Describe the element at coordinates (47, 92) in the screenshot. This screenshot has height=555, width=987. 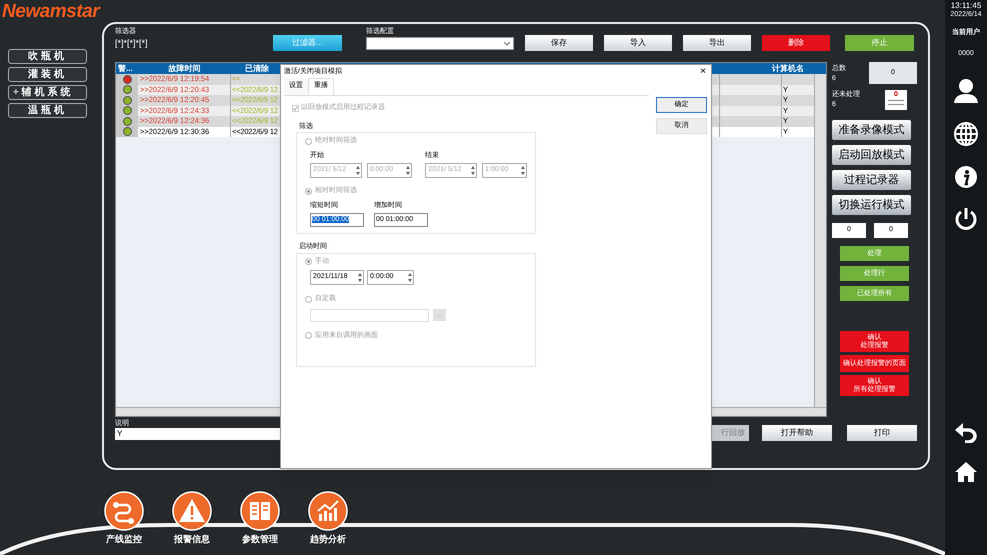
I see `nav-item: + 辅机系统` at that location.